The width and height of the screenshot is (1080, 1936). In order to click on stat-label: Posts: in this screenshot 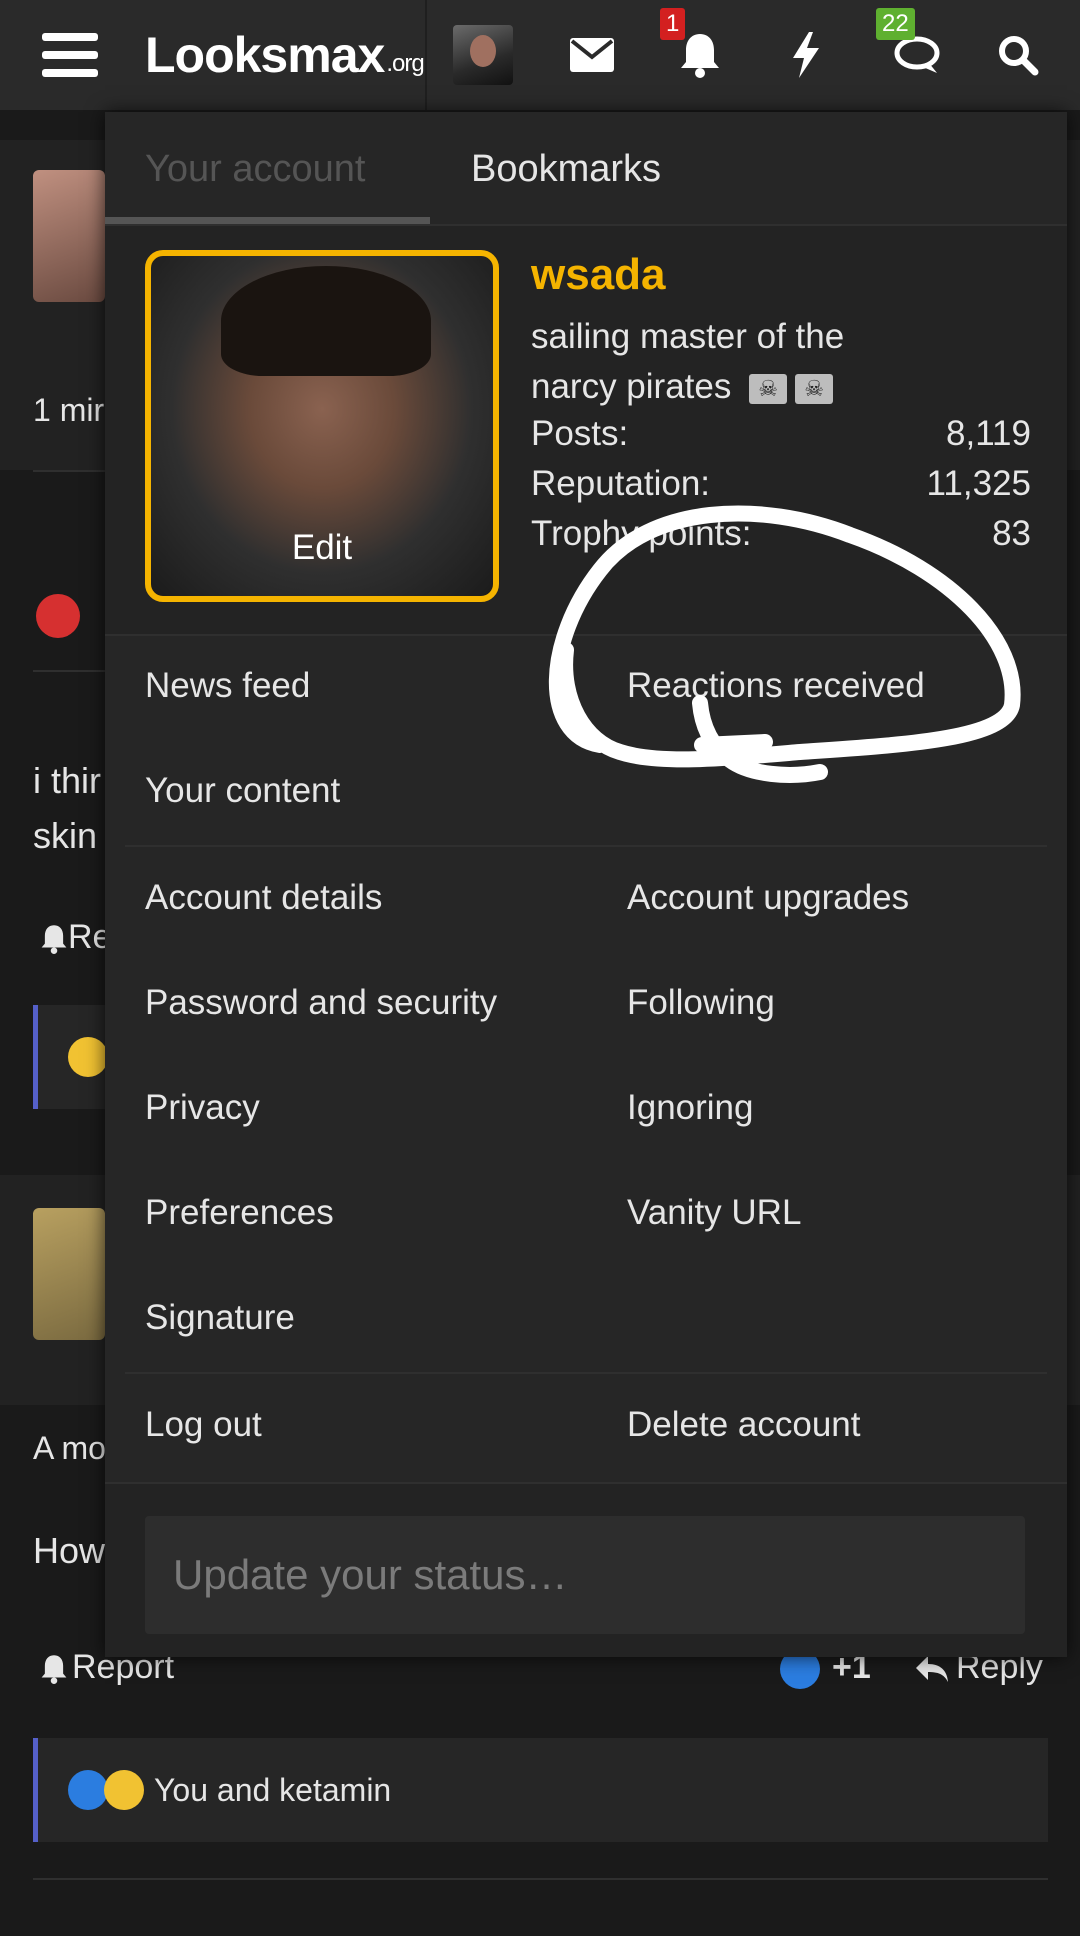, I will do `click(580, 433)`.